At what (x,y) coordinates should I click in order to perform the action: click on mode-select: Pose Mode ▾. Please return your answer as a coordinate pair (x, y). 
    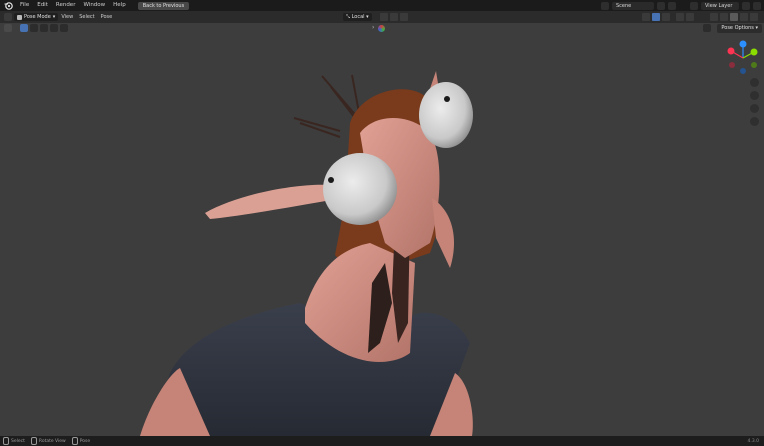
    Looking at the image, I should click on (36, 17).